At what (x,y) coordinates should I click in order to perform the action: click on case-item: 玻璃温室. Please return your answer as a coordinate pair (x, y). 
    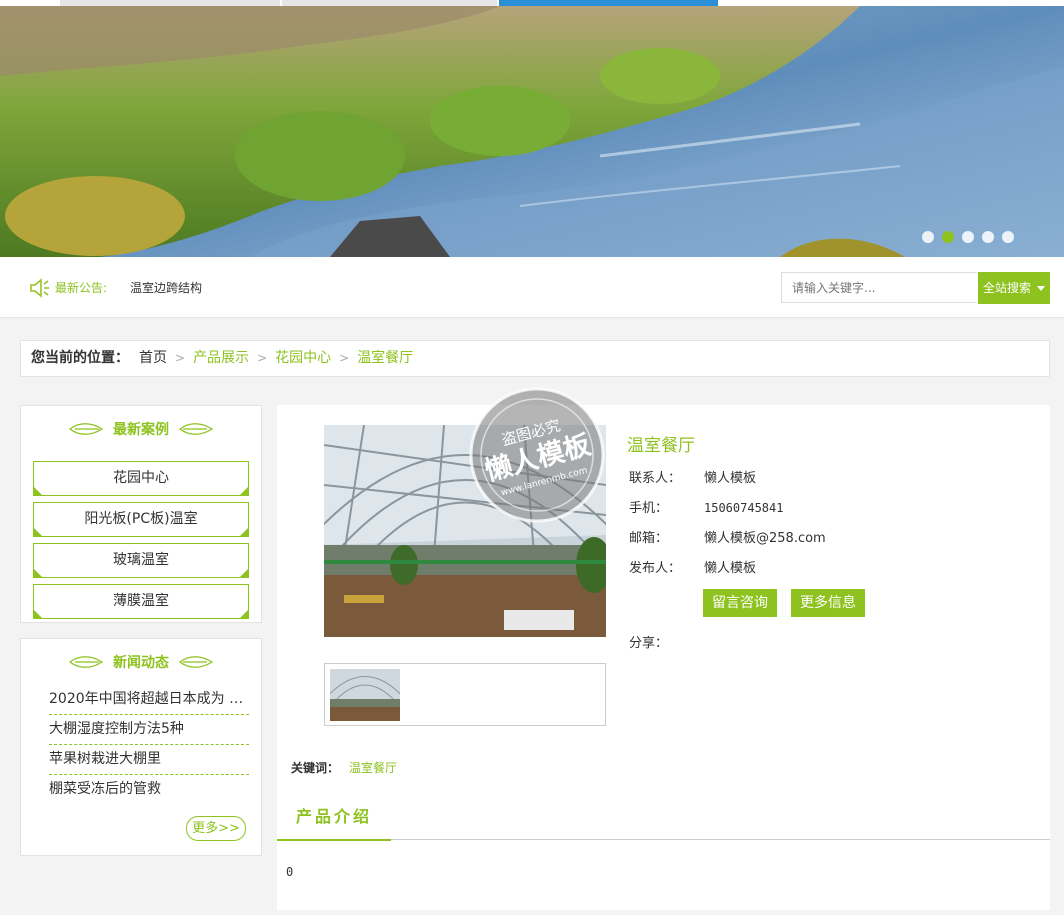
    Looking at the image, I should click on (141, 560).